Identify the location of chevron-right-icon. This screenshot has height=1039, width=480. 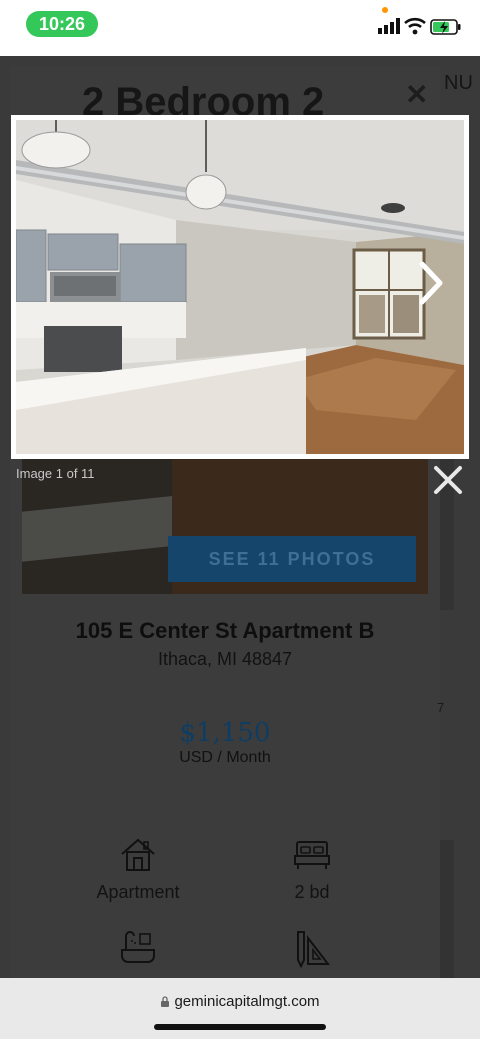
(430, 283).